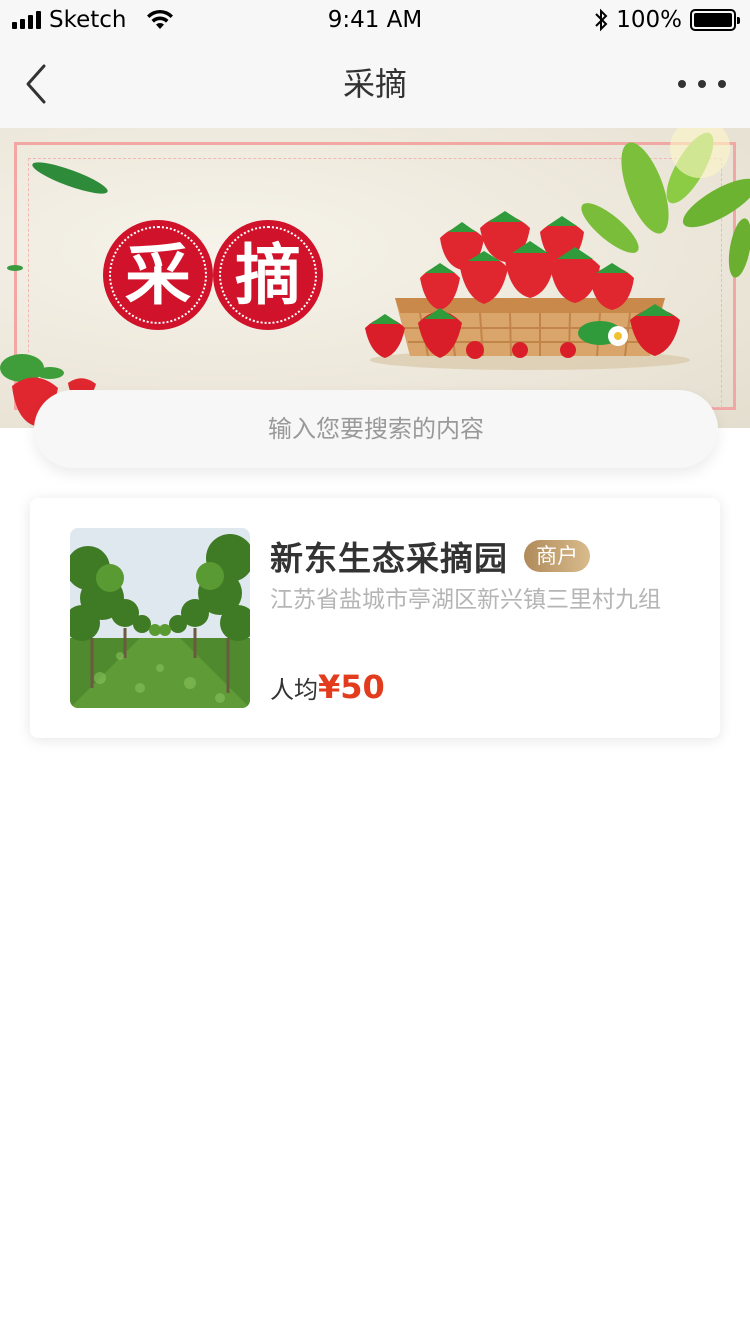 This screenshot has width=750, height=1334. I want to click on battery-percent: 100%, so click(649, 20).